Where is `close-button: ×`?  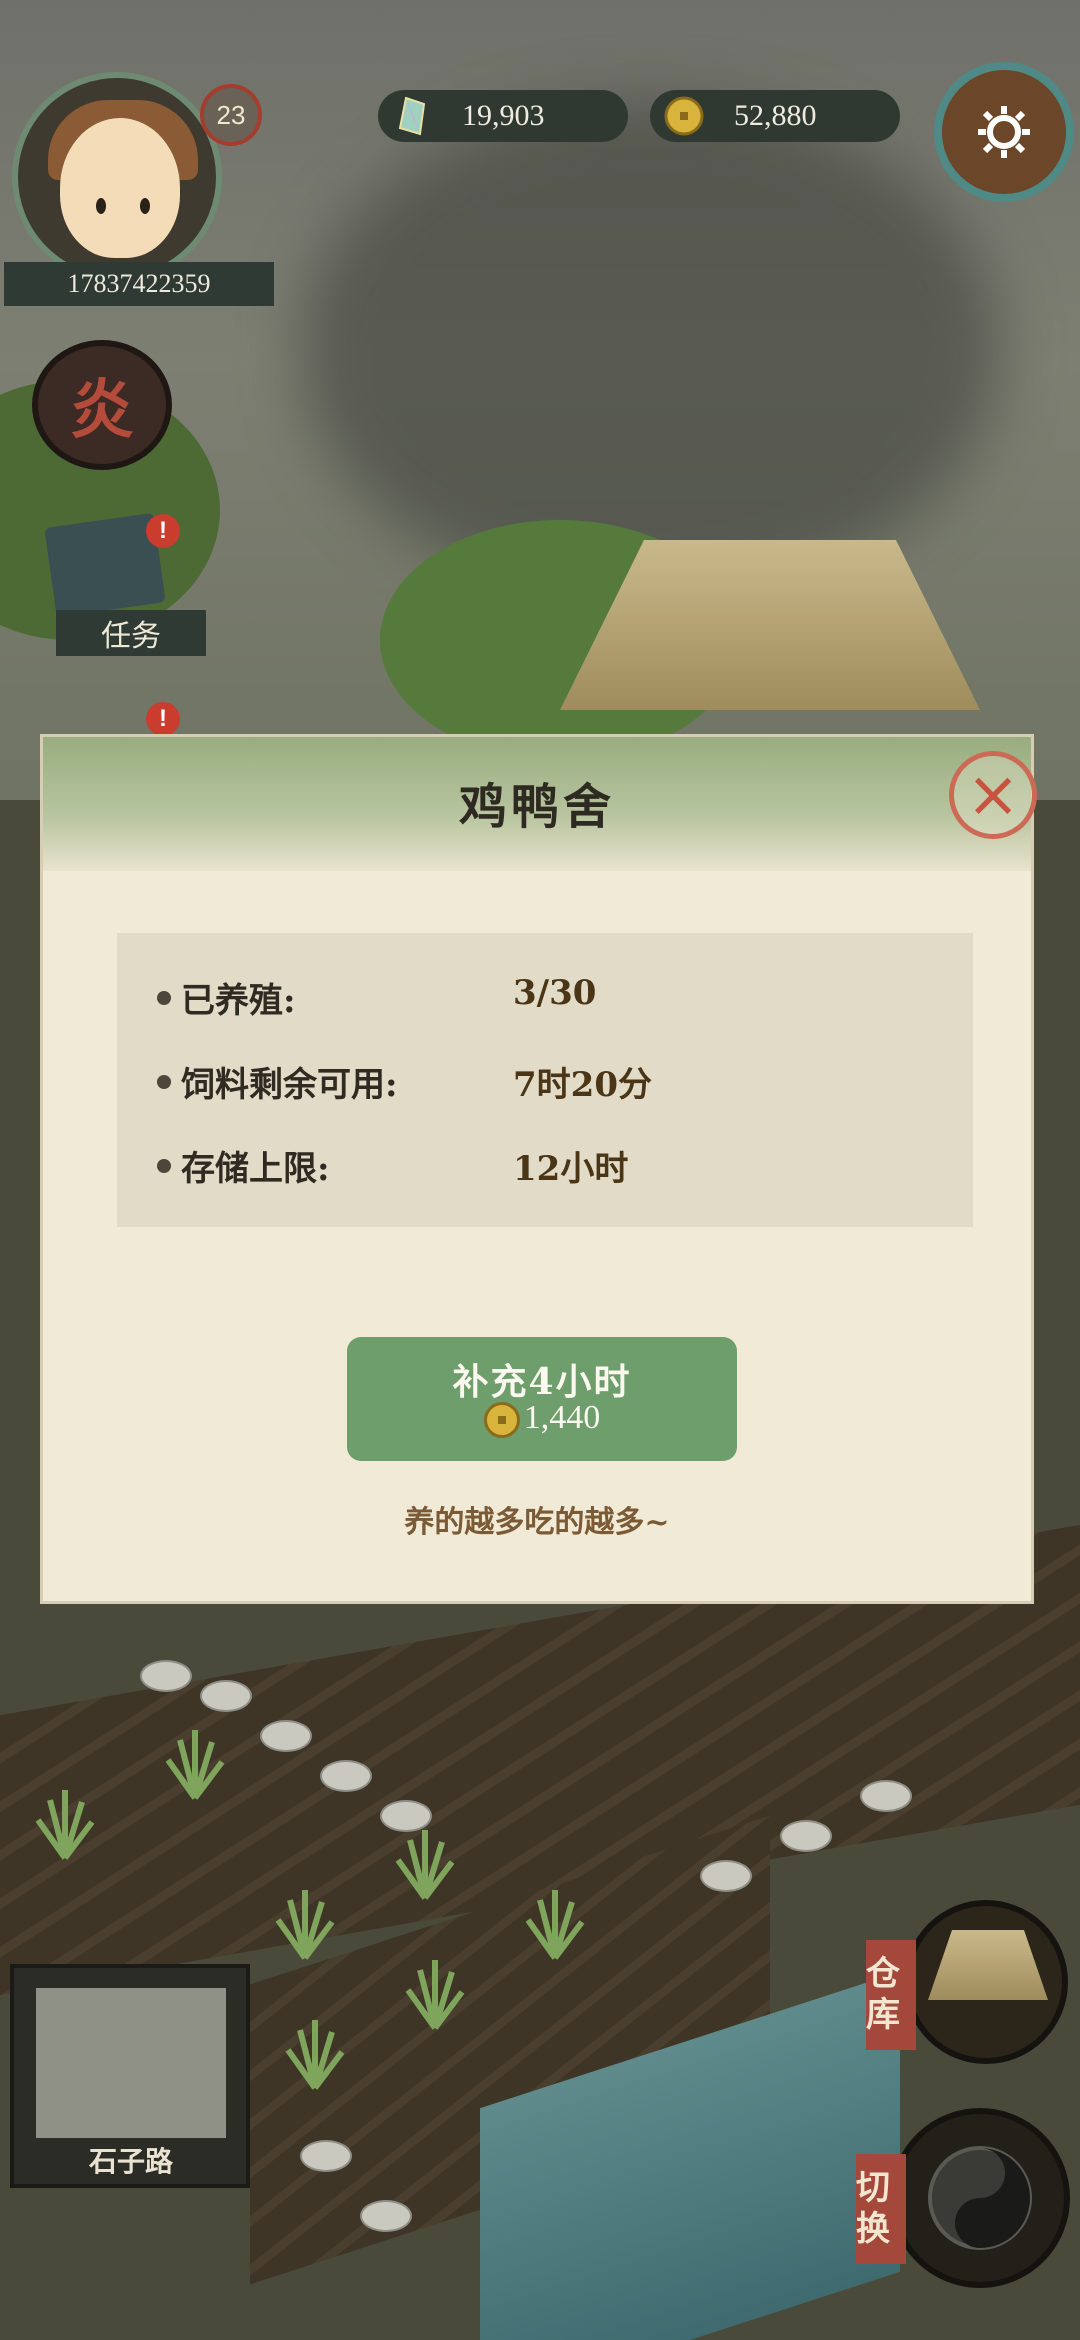 close-button: × is located at coordinates (993, 795).